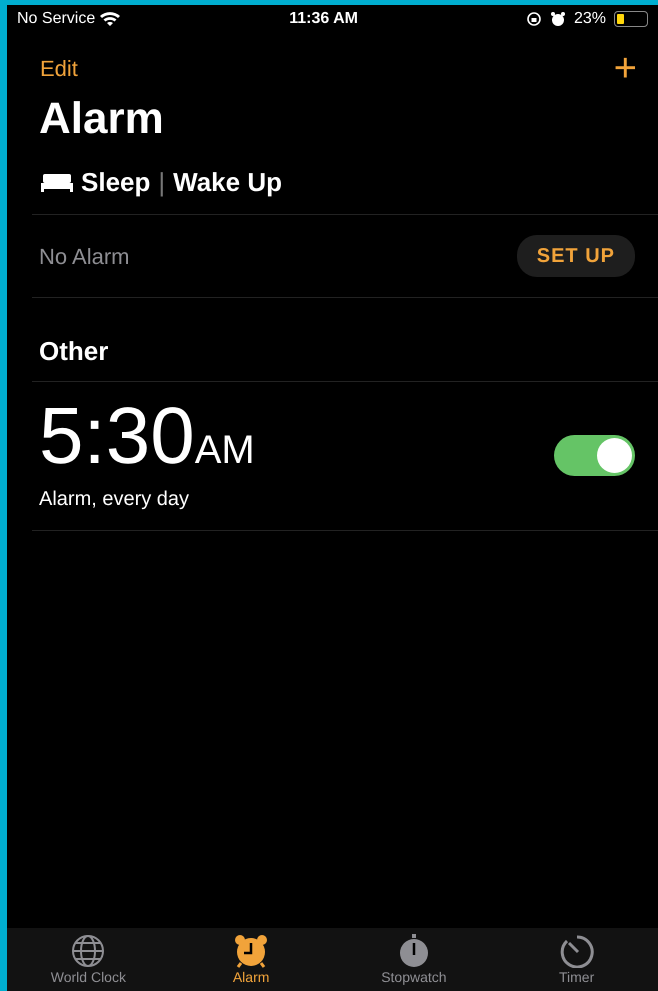 The width and height of the screenshot is (658, 991). Describe the element at coordinates (323, 19) in the screenshot. I see `time-text: 11:36 AM` at that location.